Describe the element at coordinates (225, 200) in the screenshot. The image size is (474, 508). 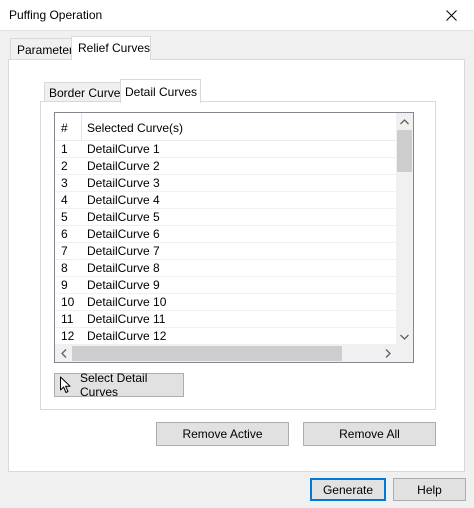
I see `list-item: 4 DetailCurve 4` at that location.